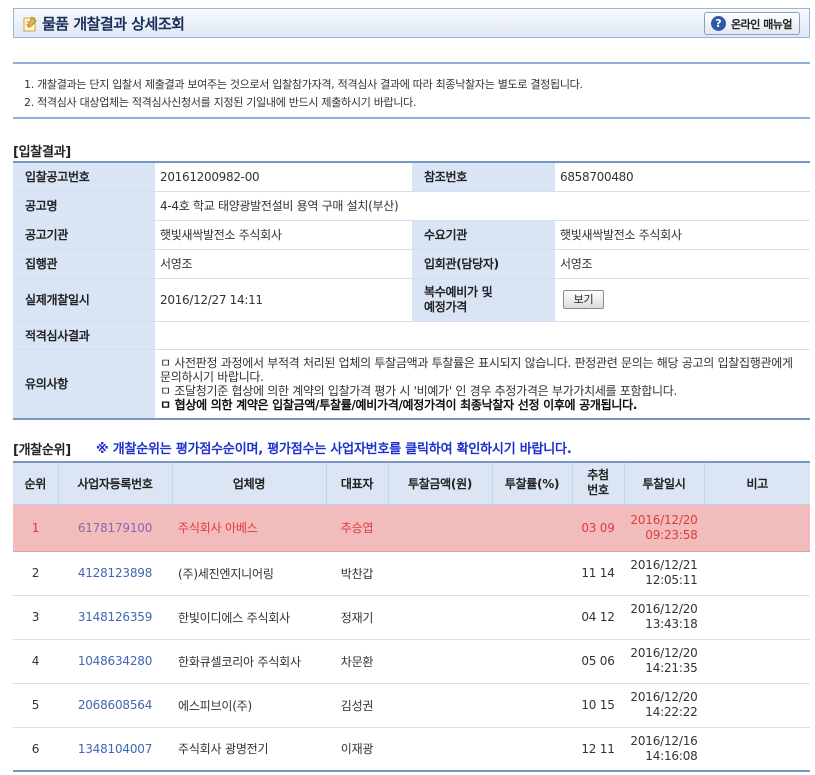  Describe the element at coordinates (671, 712) in the screenshot. I see `bid-time: 14:22:22` at that location.